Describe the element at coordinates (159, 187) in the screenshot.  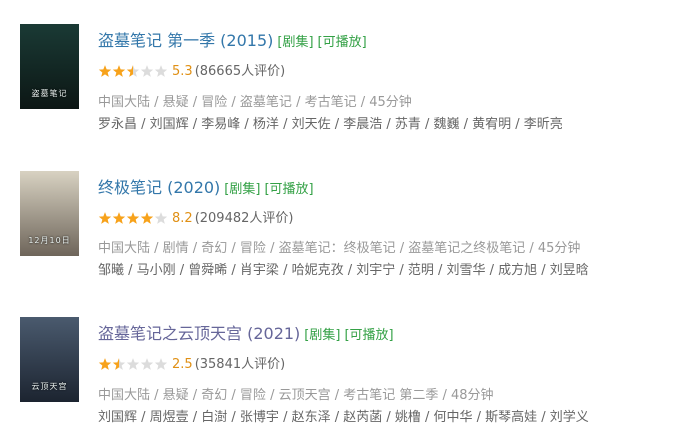
I see `result-title-link: 终极笔记 (2020)` at that location.